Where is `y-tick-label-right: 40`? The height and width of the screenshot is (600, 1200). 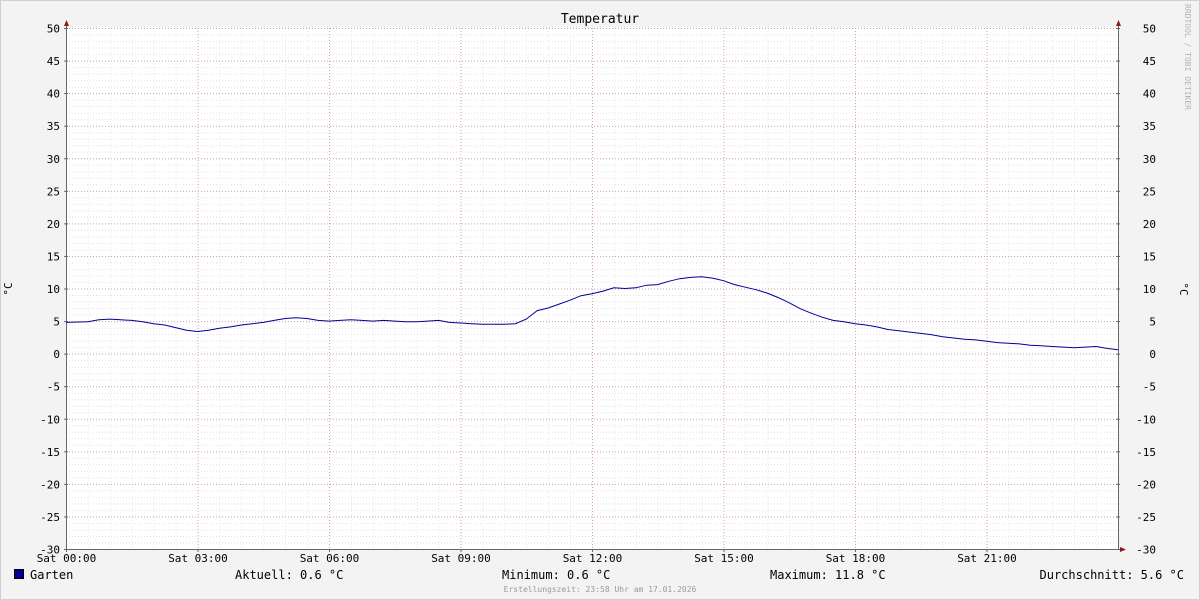
y-tick-label-right: 40 is located at coordinates (1149, 94).